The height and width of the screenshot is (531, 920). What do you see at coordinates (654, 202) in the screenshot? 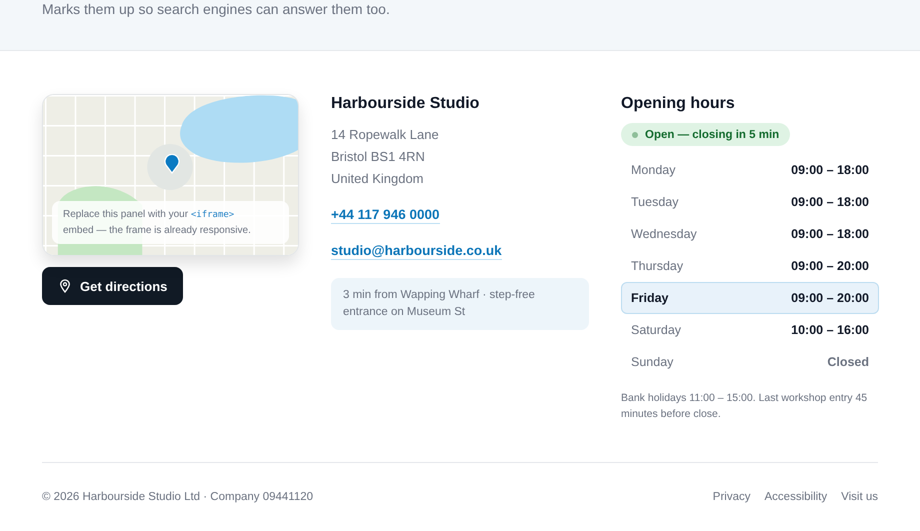
I see `day-name: Tuesday` at bounding box center [654, 202].